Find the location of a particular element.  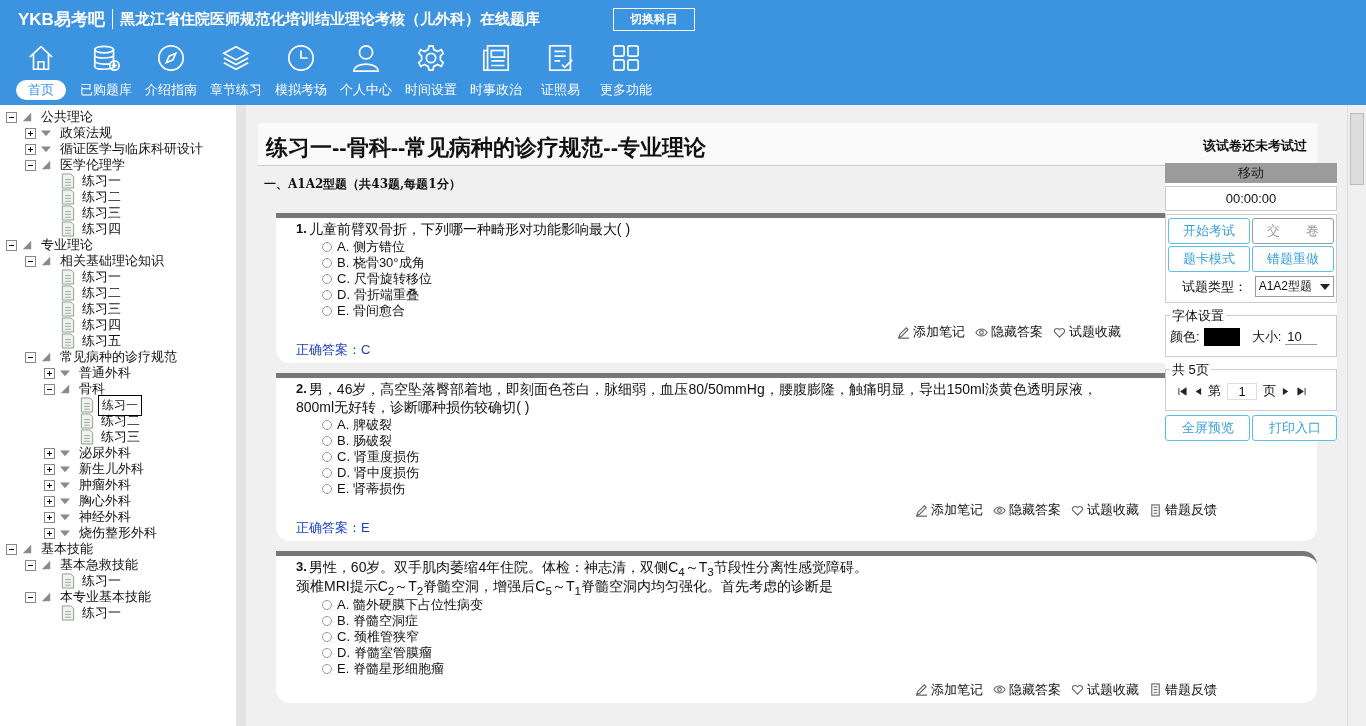

option-label: A. 侧方错位 is located at coordinates (371, 247).